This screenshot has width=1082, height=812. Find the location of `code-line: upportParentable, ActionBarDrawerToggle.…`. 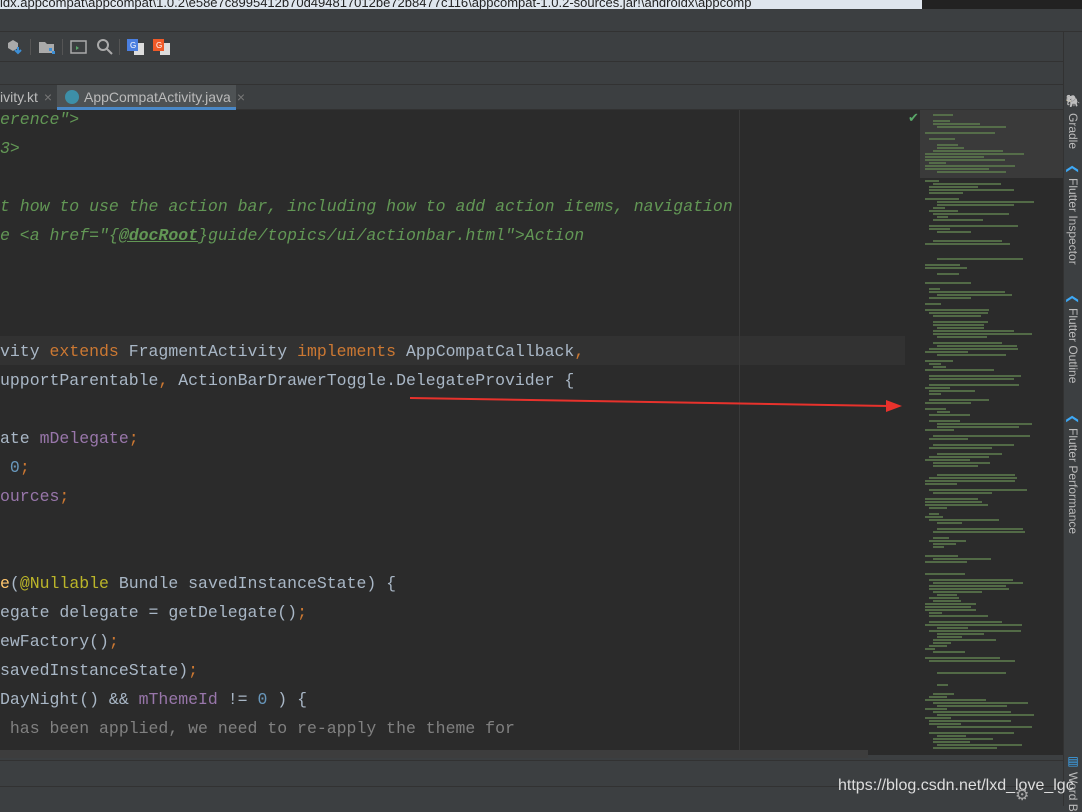

code-line: upportParentable, ActionBarDrawerToggle.… is located at coordinates (287, 380).